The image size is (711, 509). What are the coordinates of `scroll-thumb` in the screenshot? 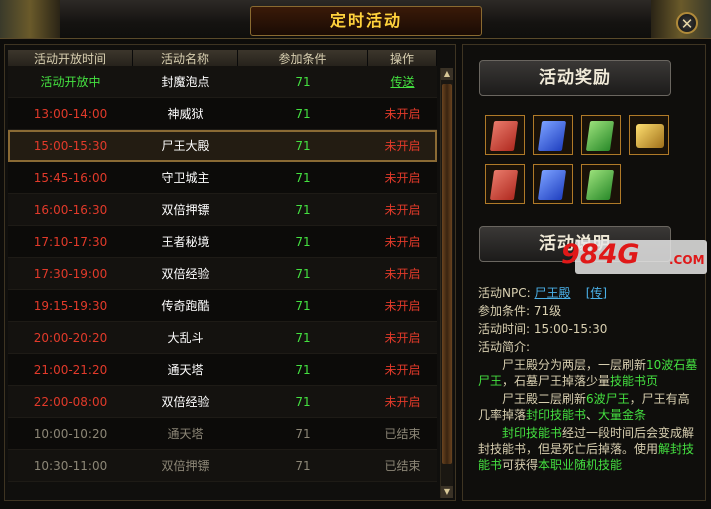 It's located at (447, 274).